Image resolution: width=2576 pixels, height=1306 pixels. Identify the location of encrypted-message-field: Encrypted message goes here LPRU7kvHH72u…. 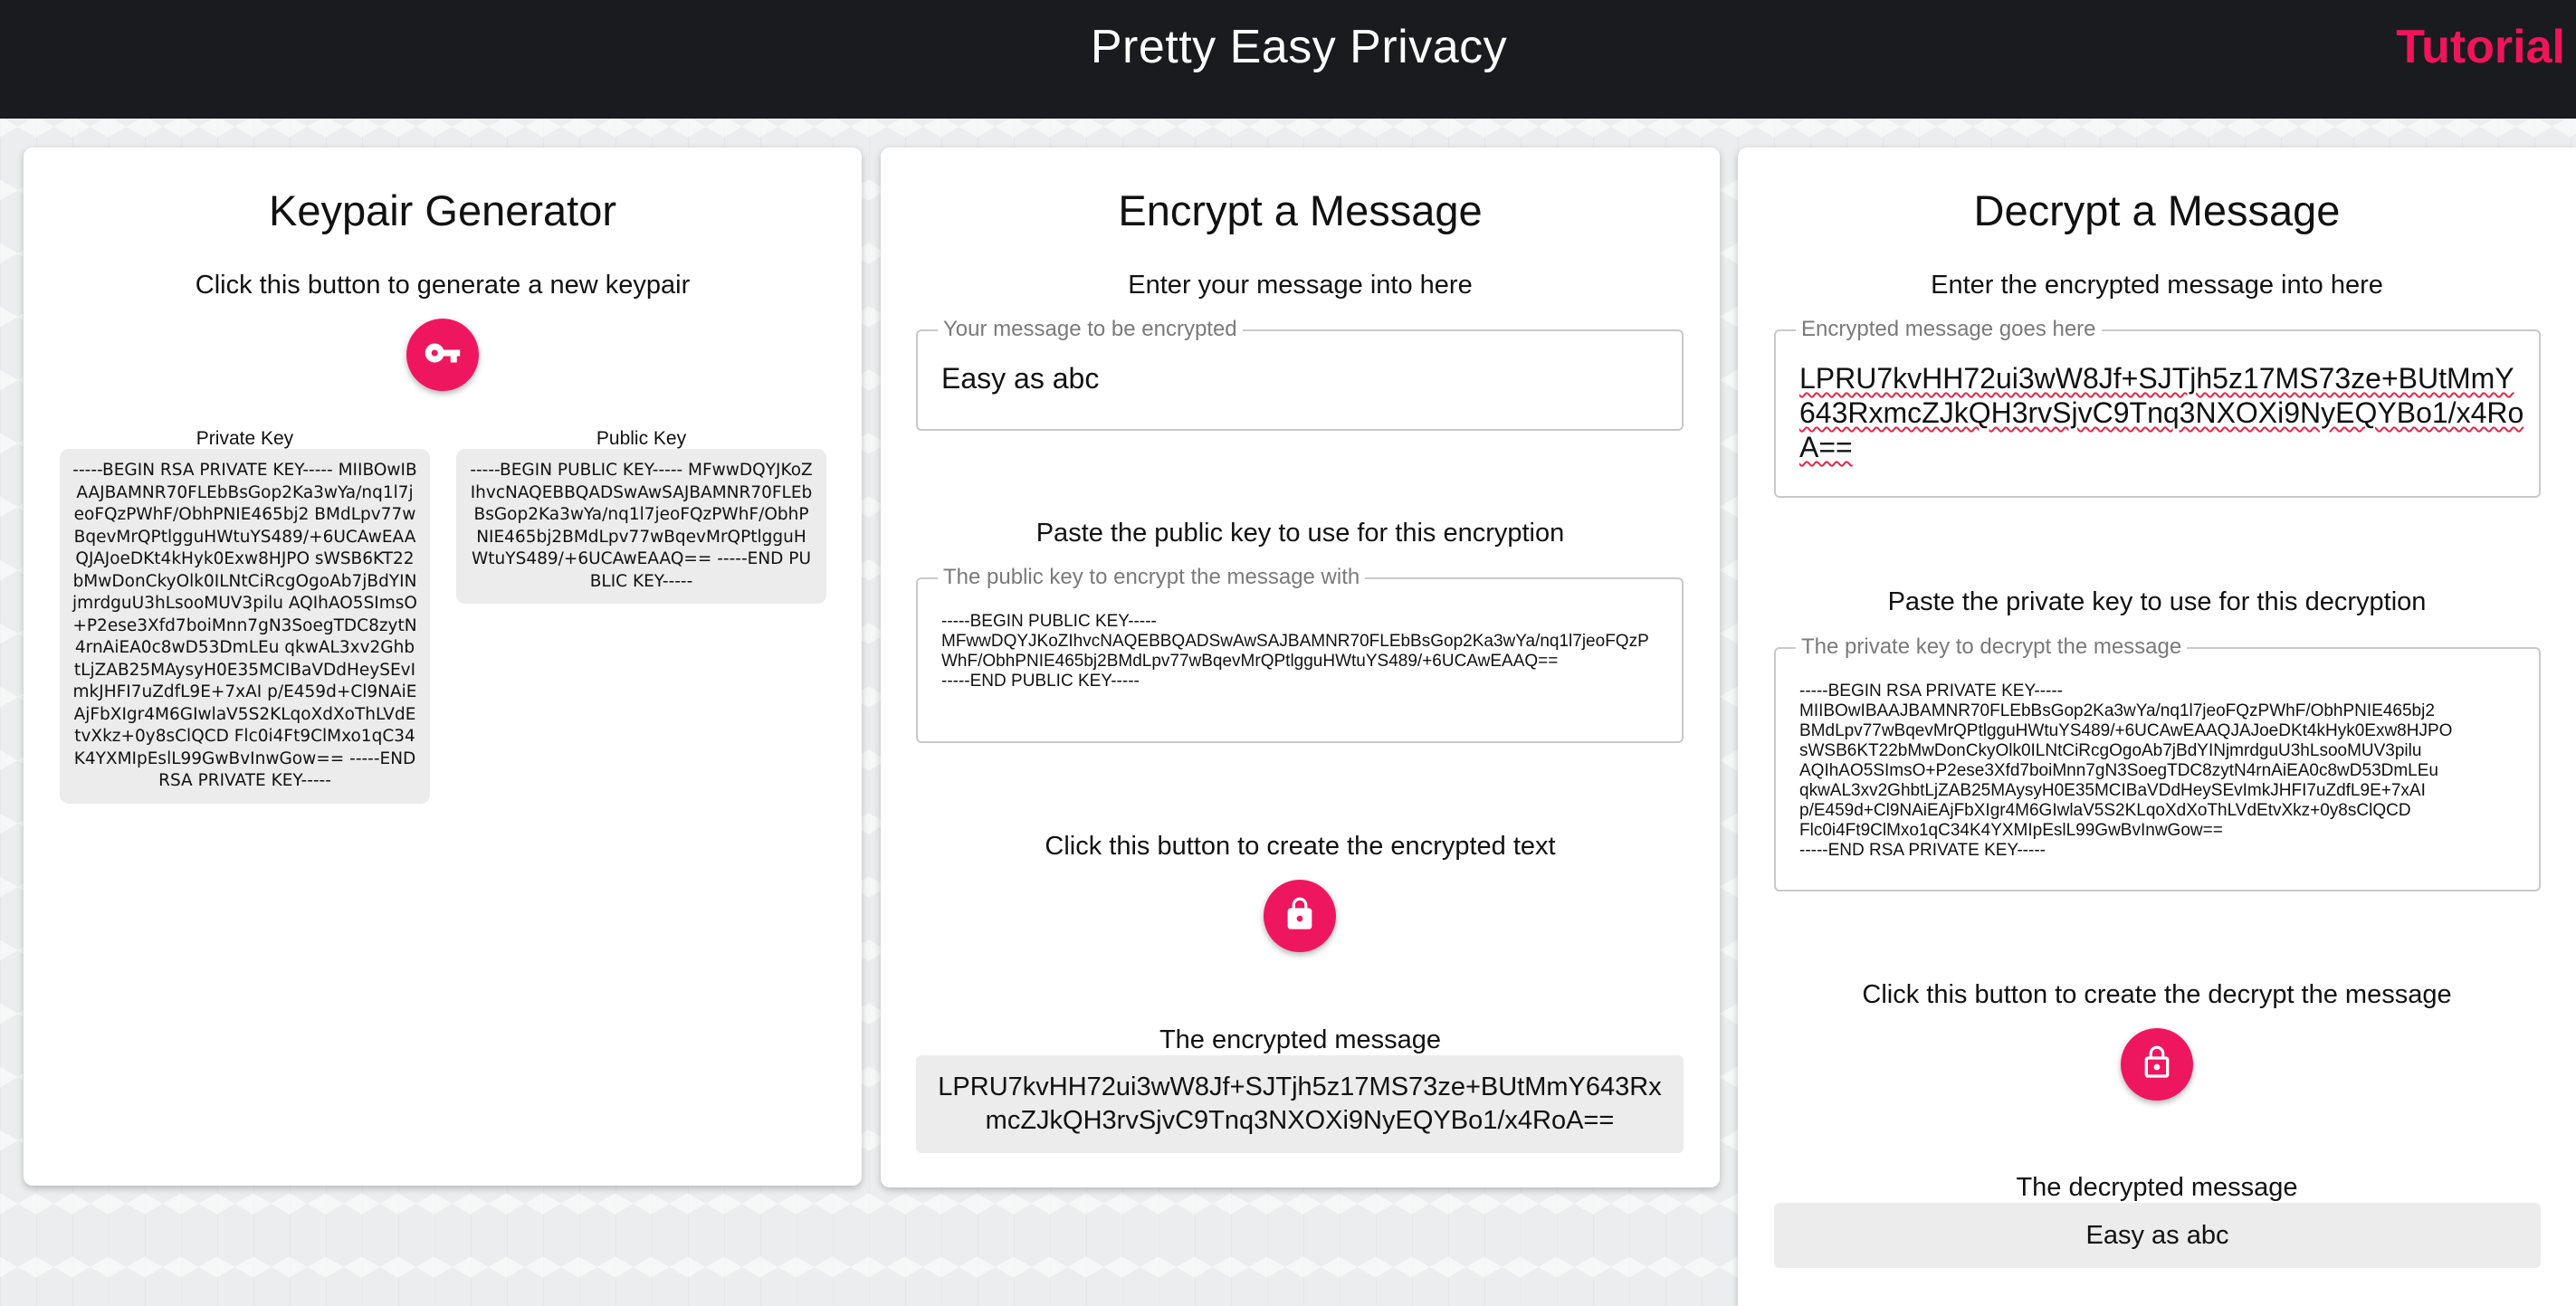
(2157, 407).